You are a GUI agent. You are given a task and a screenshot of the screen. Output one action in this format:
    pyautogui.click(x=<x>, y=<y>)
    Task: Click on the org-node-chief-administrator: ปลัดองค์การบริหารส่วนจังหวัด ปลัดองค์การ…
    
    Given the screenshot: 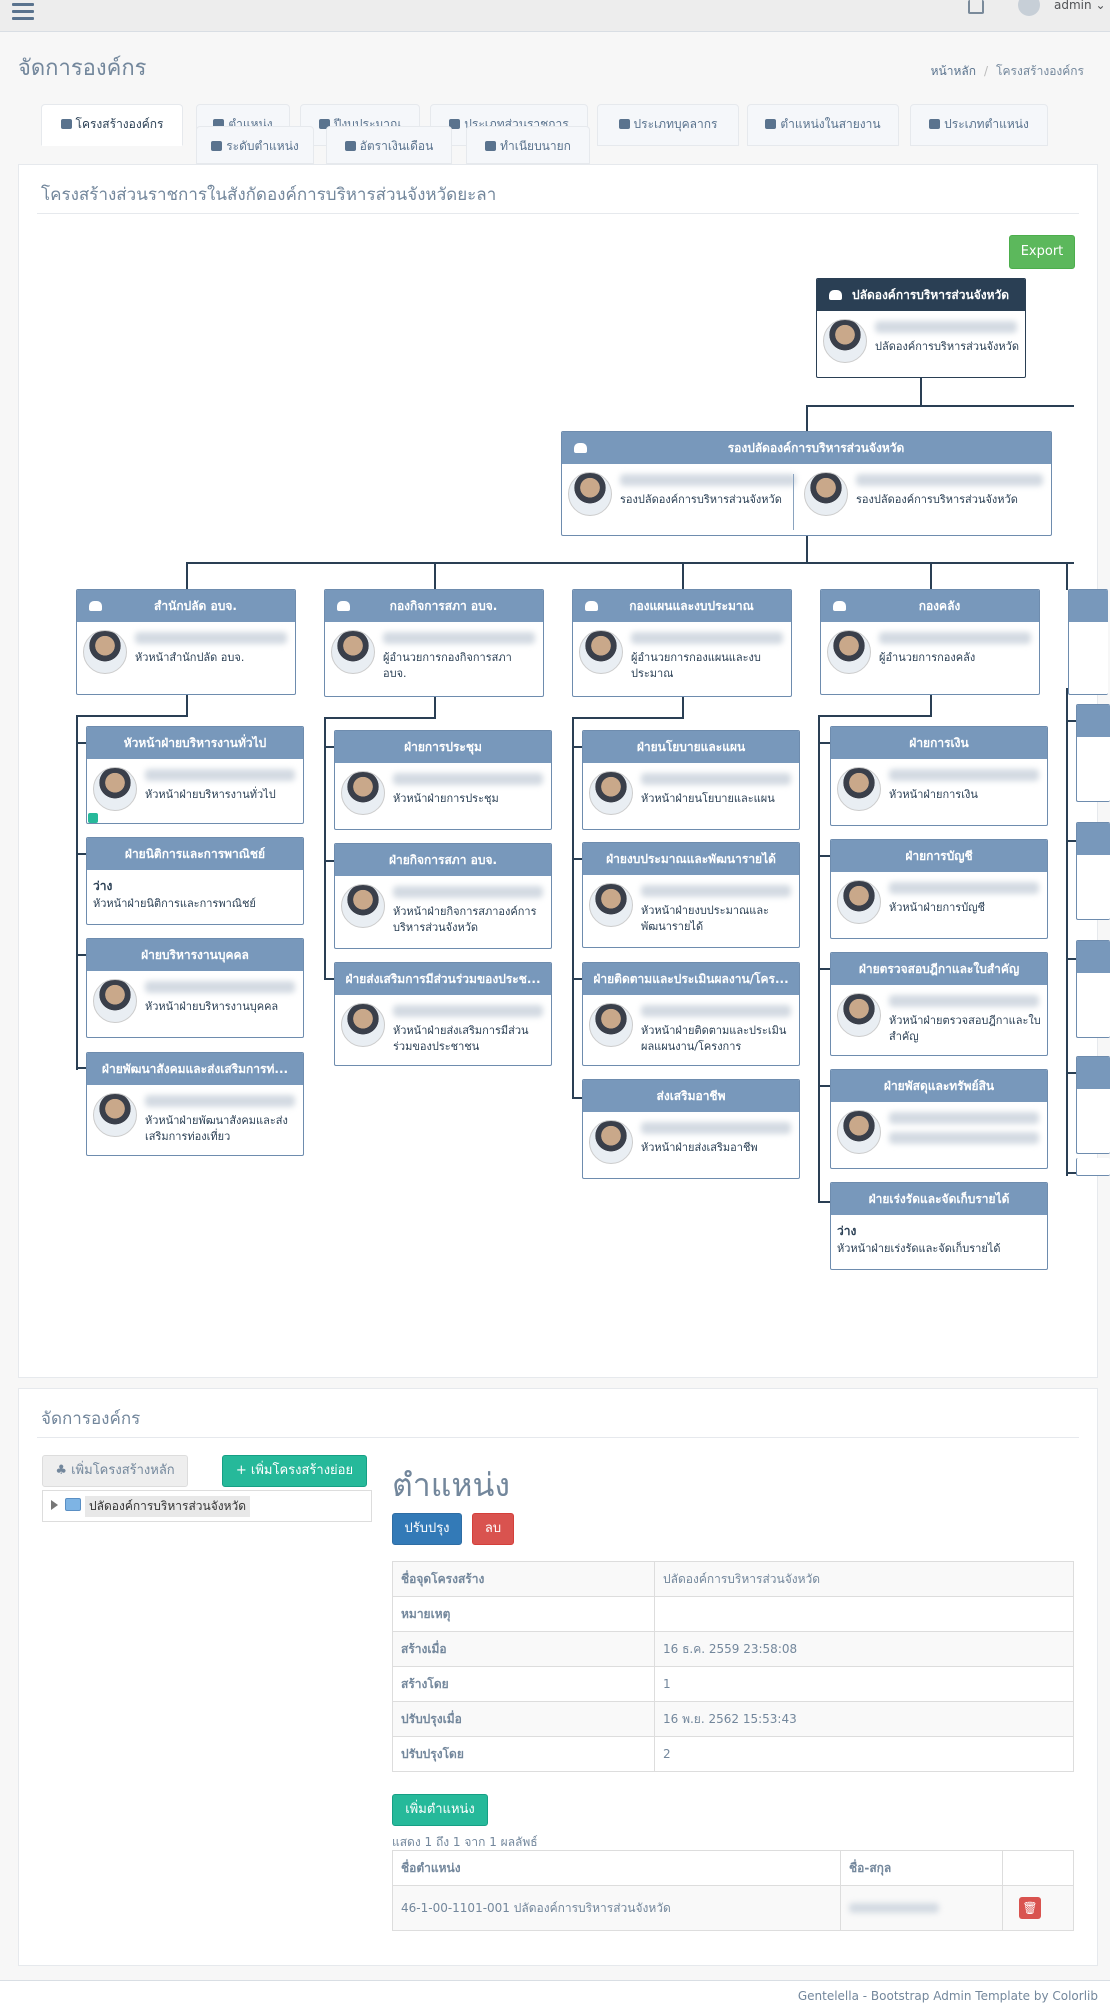 What is the action you would take?
    pyautogui.click(x=921, y=328)
    